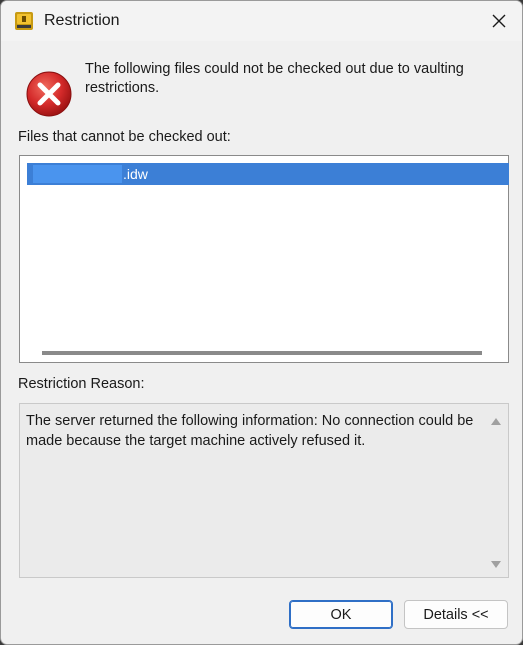 The width and height of the screenshot is (523, 645). Describe the element at coordinates (24, 21) in the screenshot. I see `vault-app-icon` at that location.